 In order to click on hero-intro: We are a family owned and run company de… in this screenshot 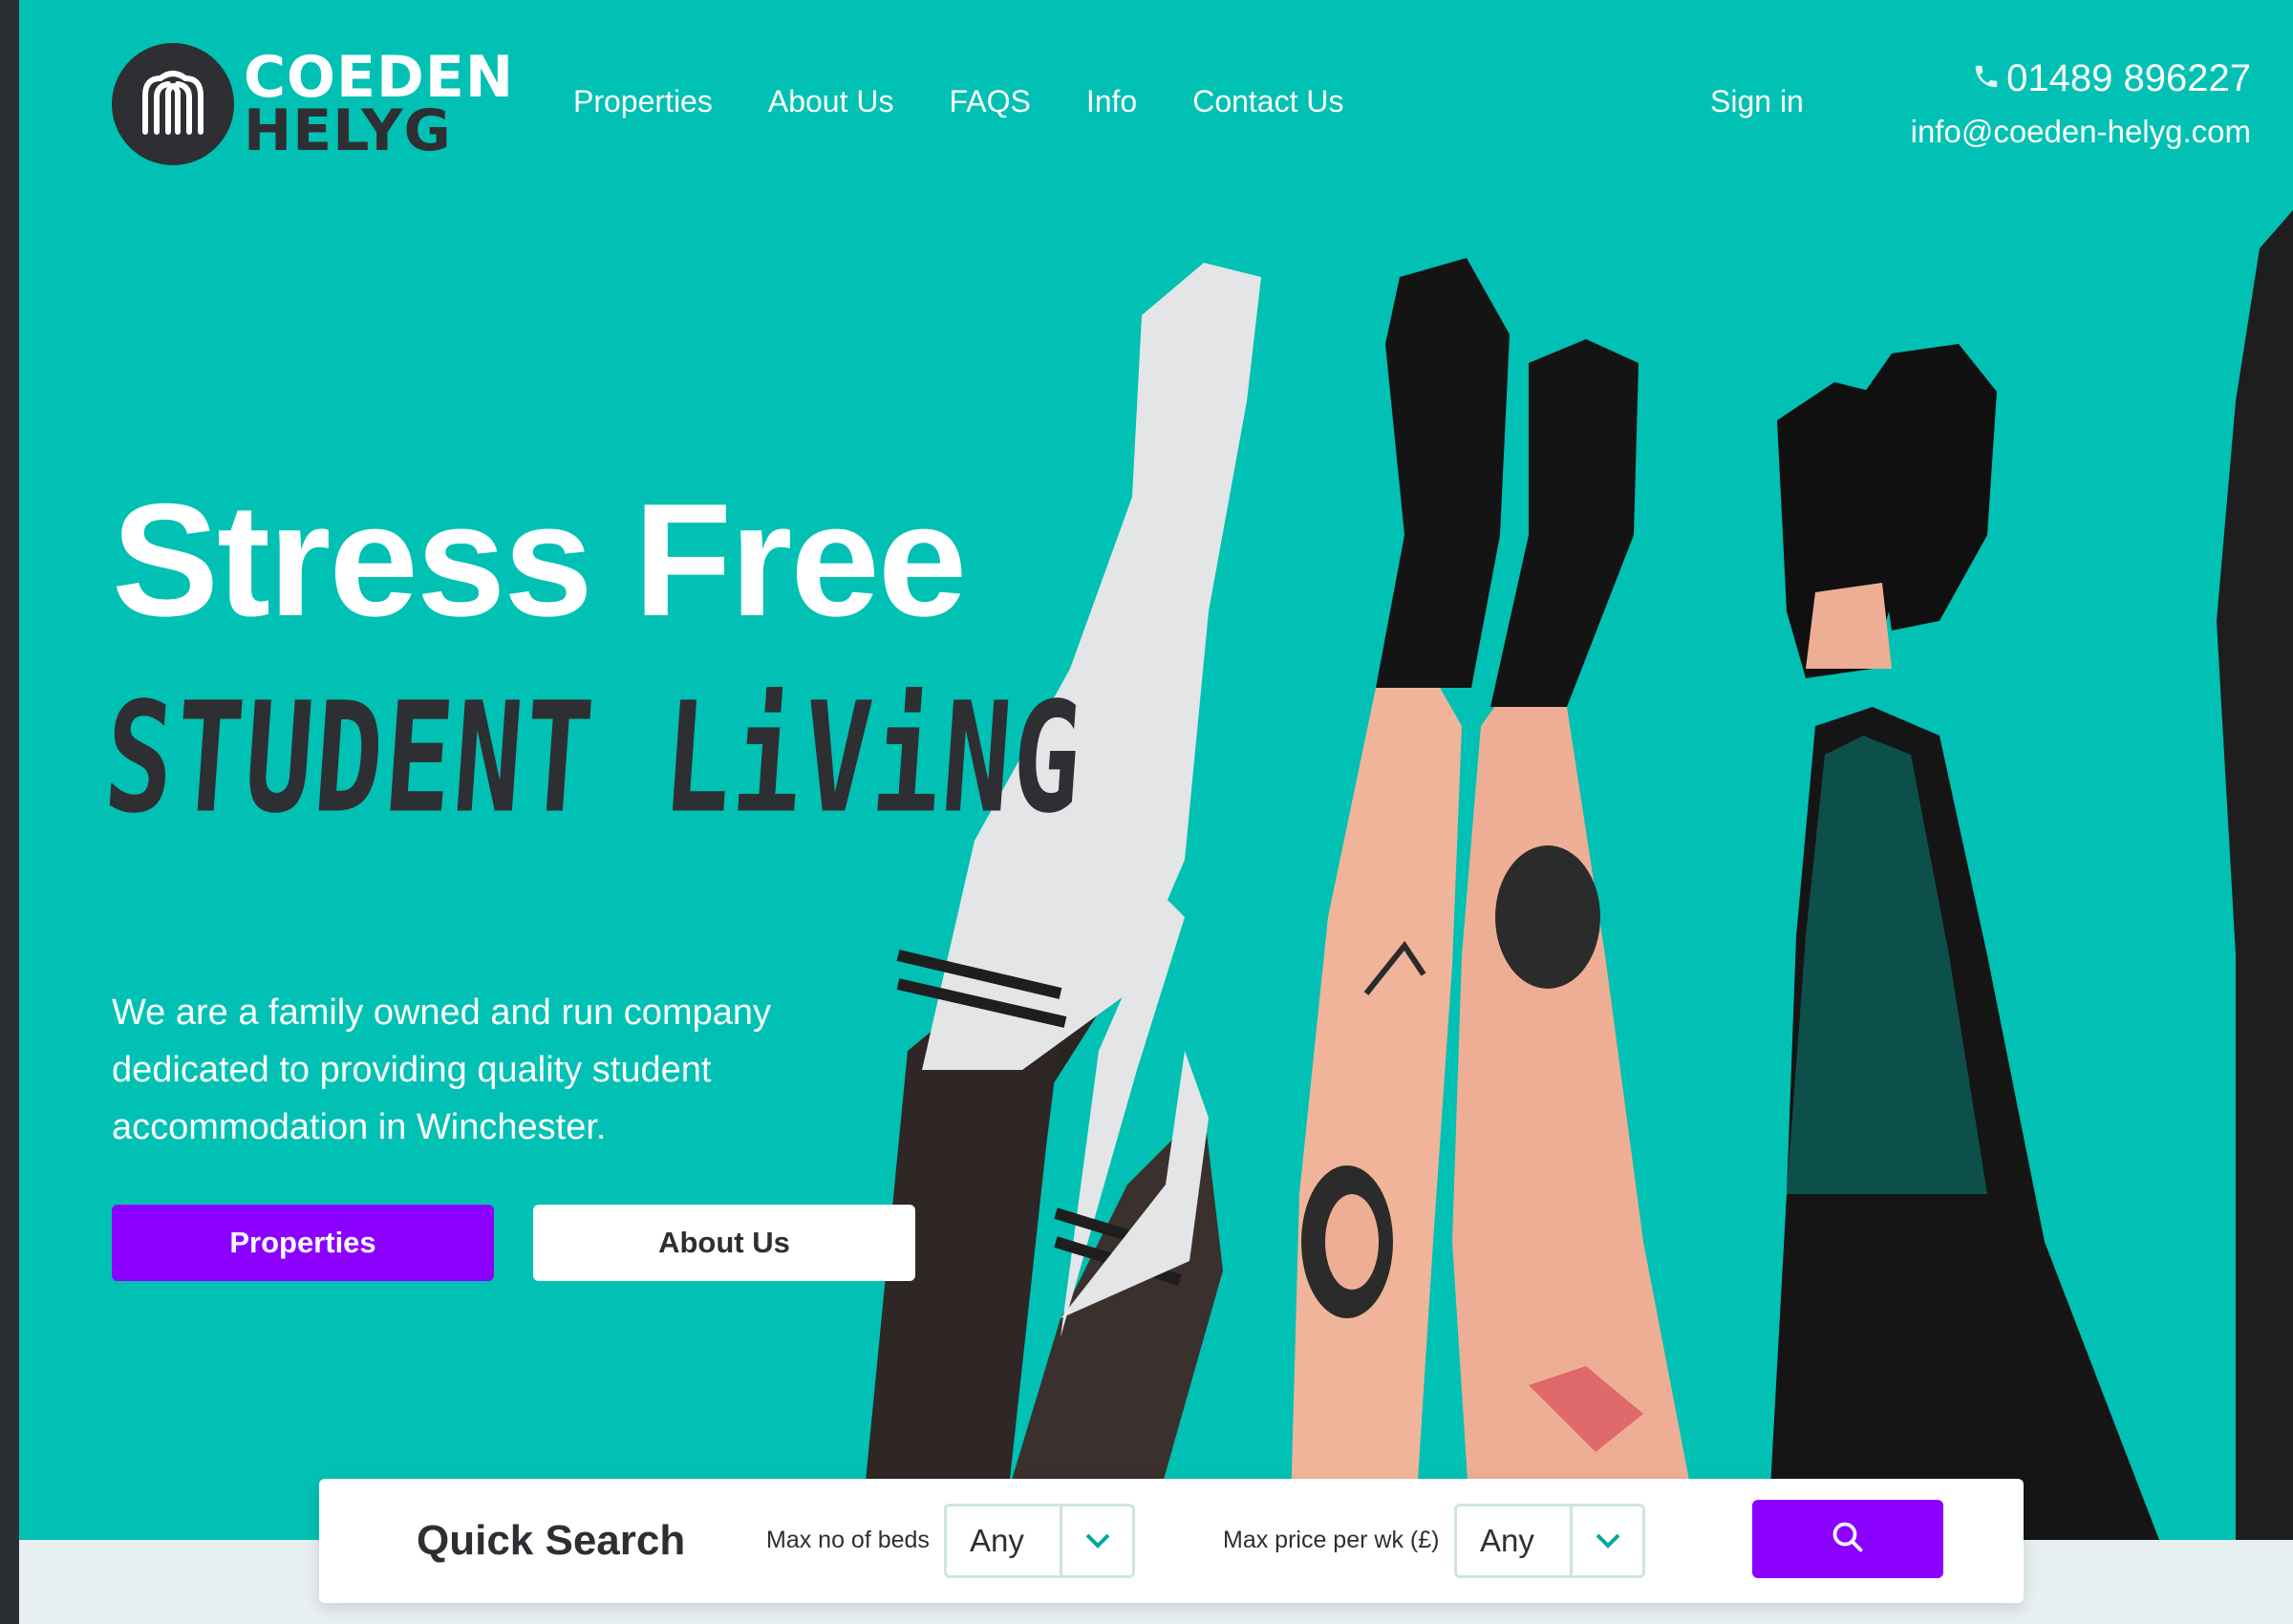, I will do `click(441, 1070)`.